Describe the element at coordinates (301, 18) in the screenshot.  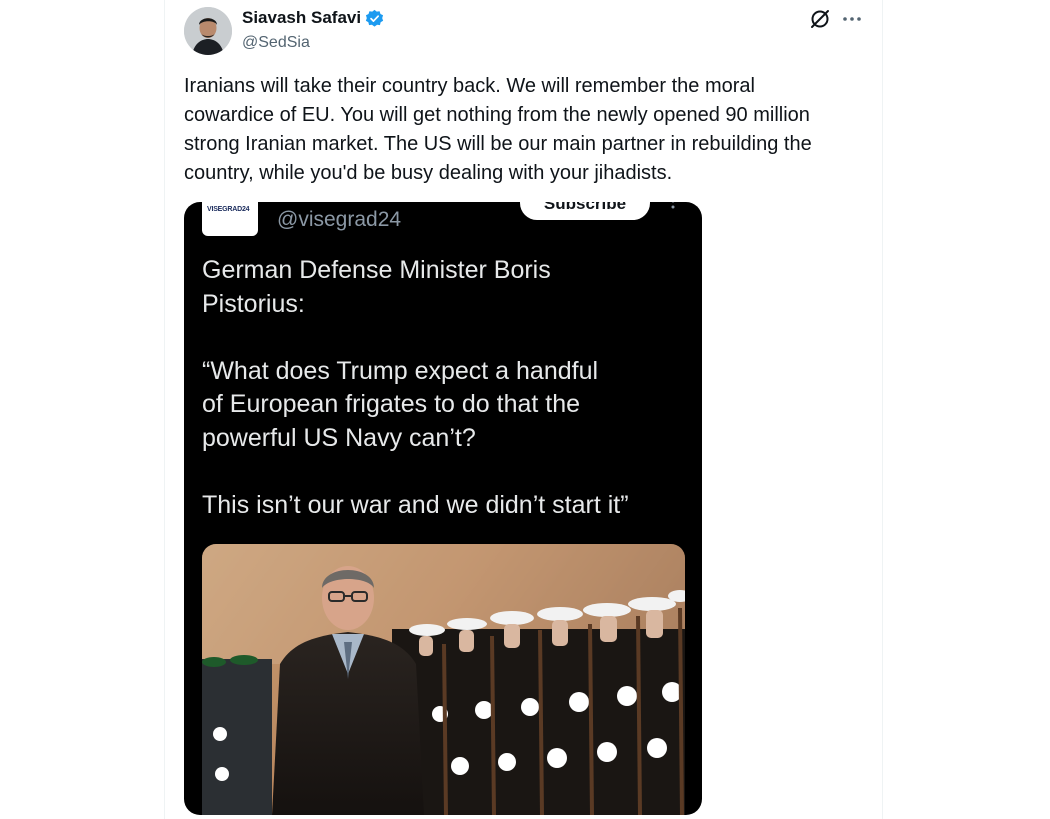
I see `author-name: Siavash Safavi` at that location.